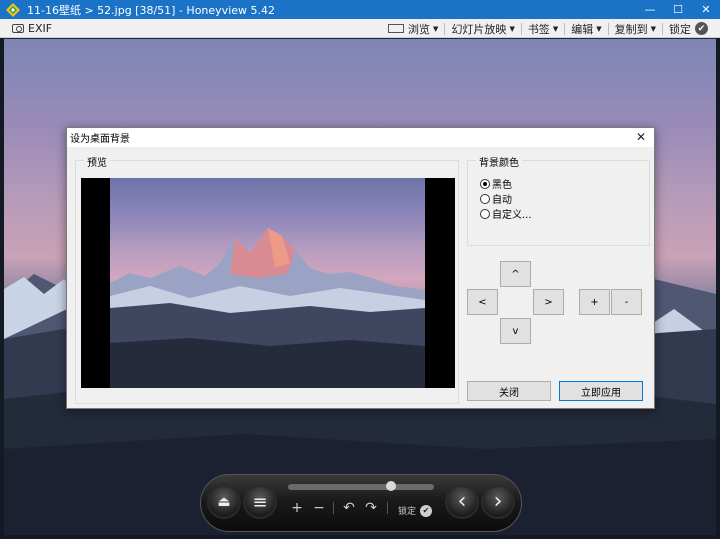 This screenshot has width=720, height=539. I want to click on bookmark-label: 书签, so click(538, 29).